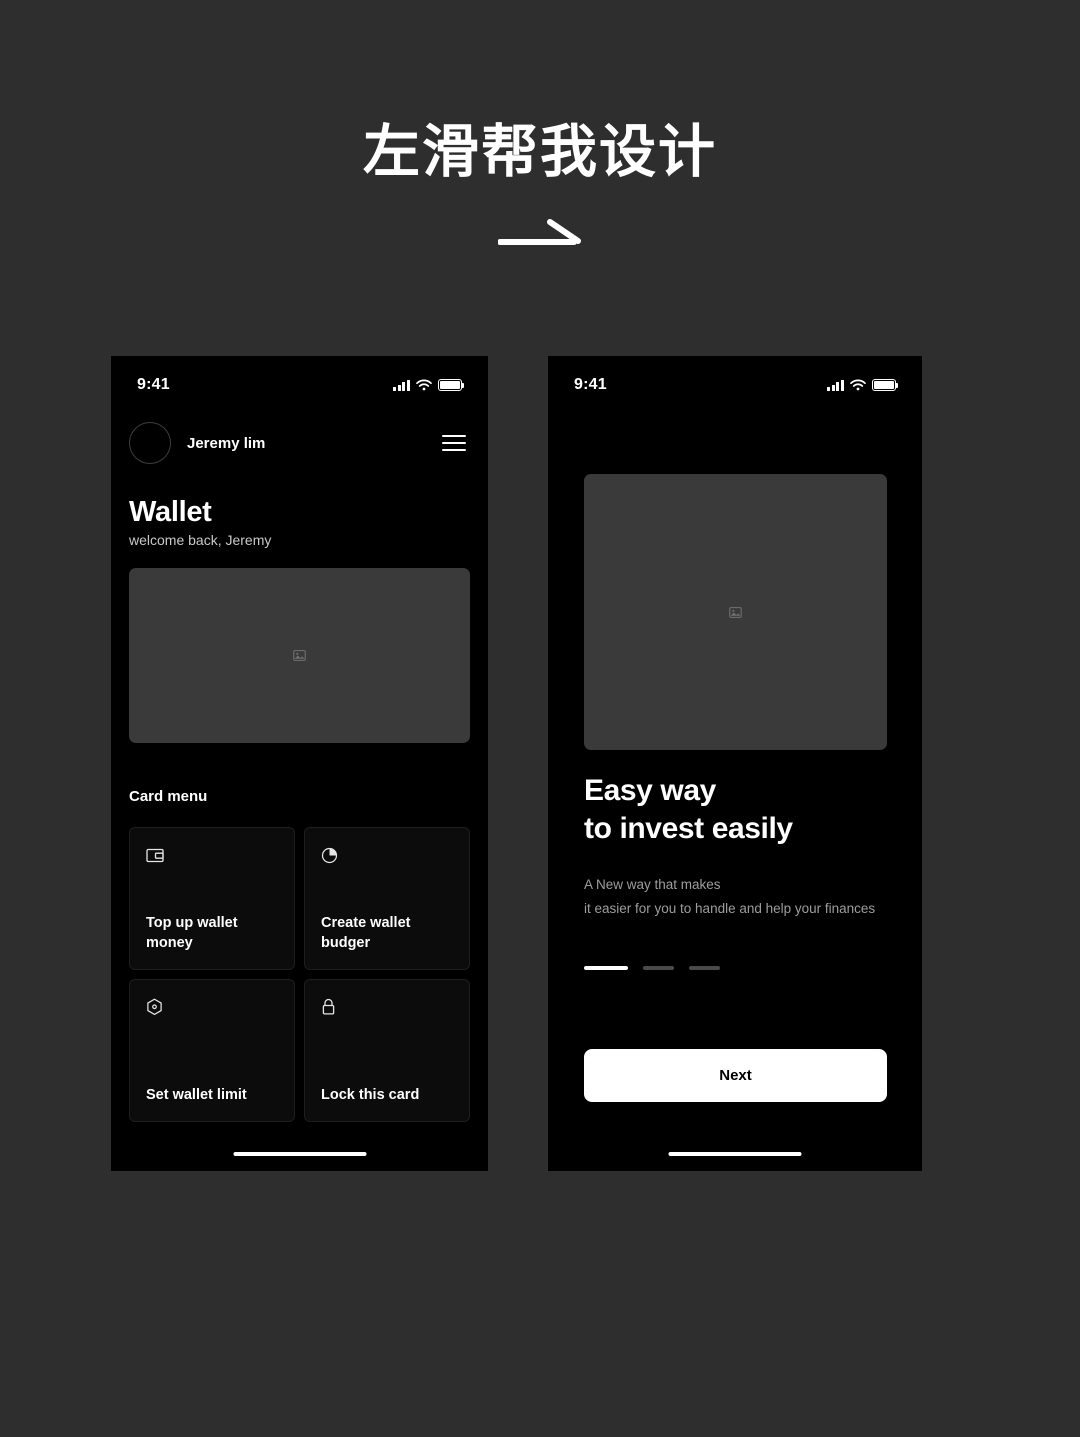 Image resolution: width=1080 pixels, height=1437 pixels. I want to click on pagination-dots, so click(652, 968).